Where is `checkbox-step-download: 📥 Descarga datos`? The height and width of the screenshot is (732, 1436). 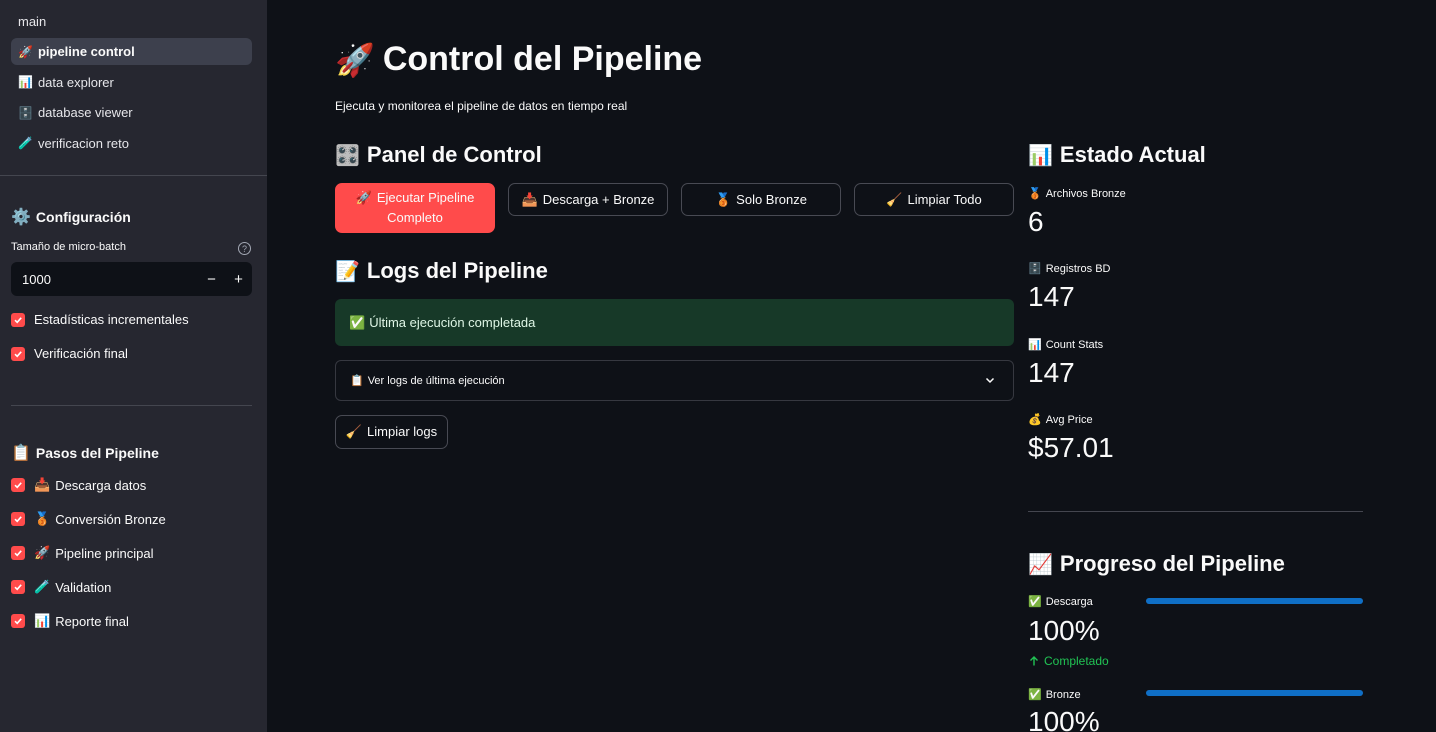
checkbox-step-download: 📥 Descarga datos is located at coordinates (78, 485).